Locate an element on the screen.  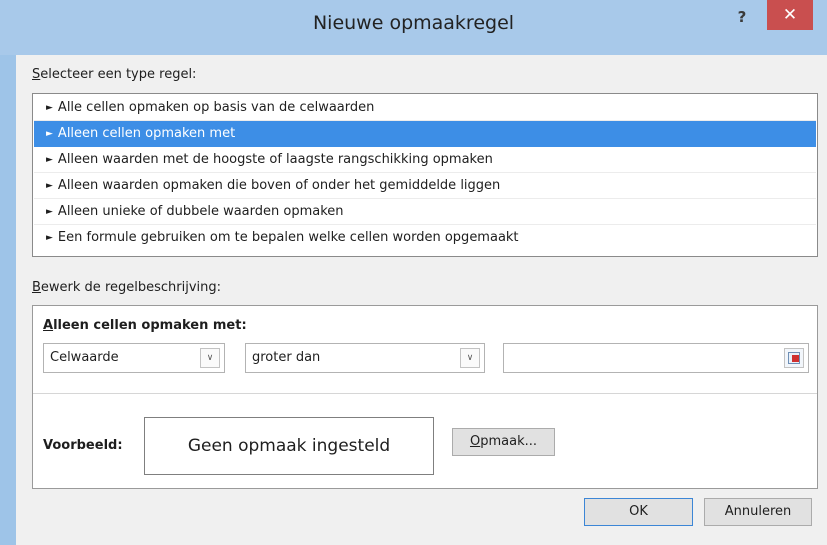
condition-type-select: Celwaarde ∨ is located at coordinates (134, 358).